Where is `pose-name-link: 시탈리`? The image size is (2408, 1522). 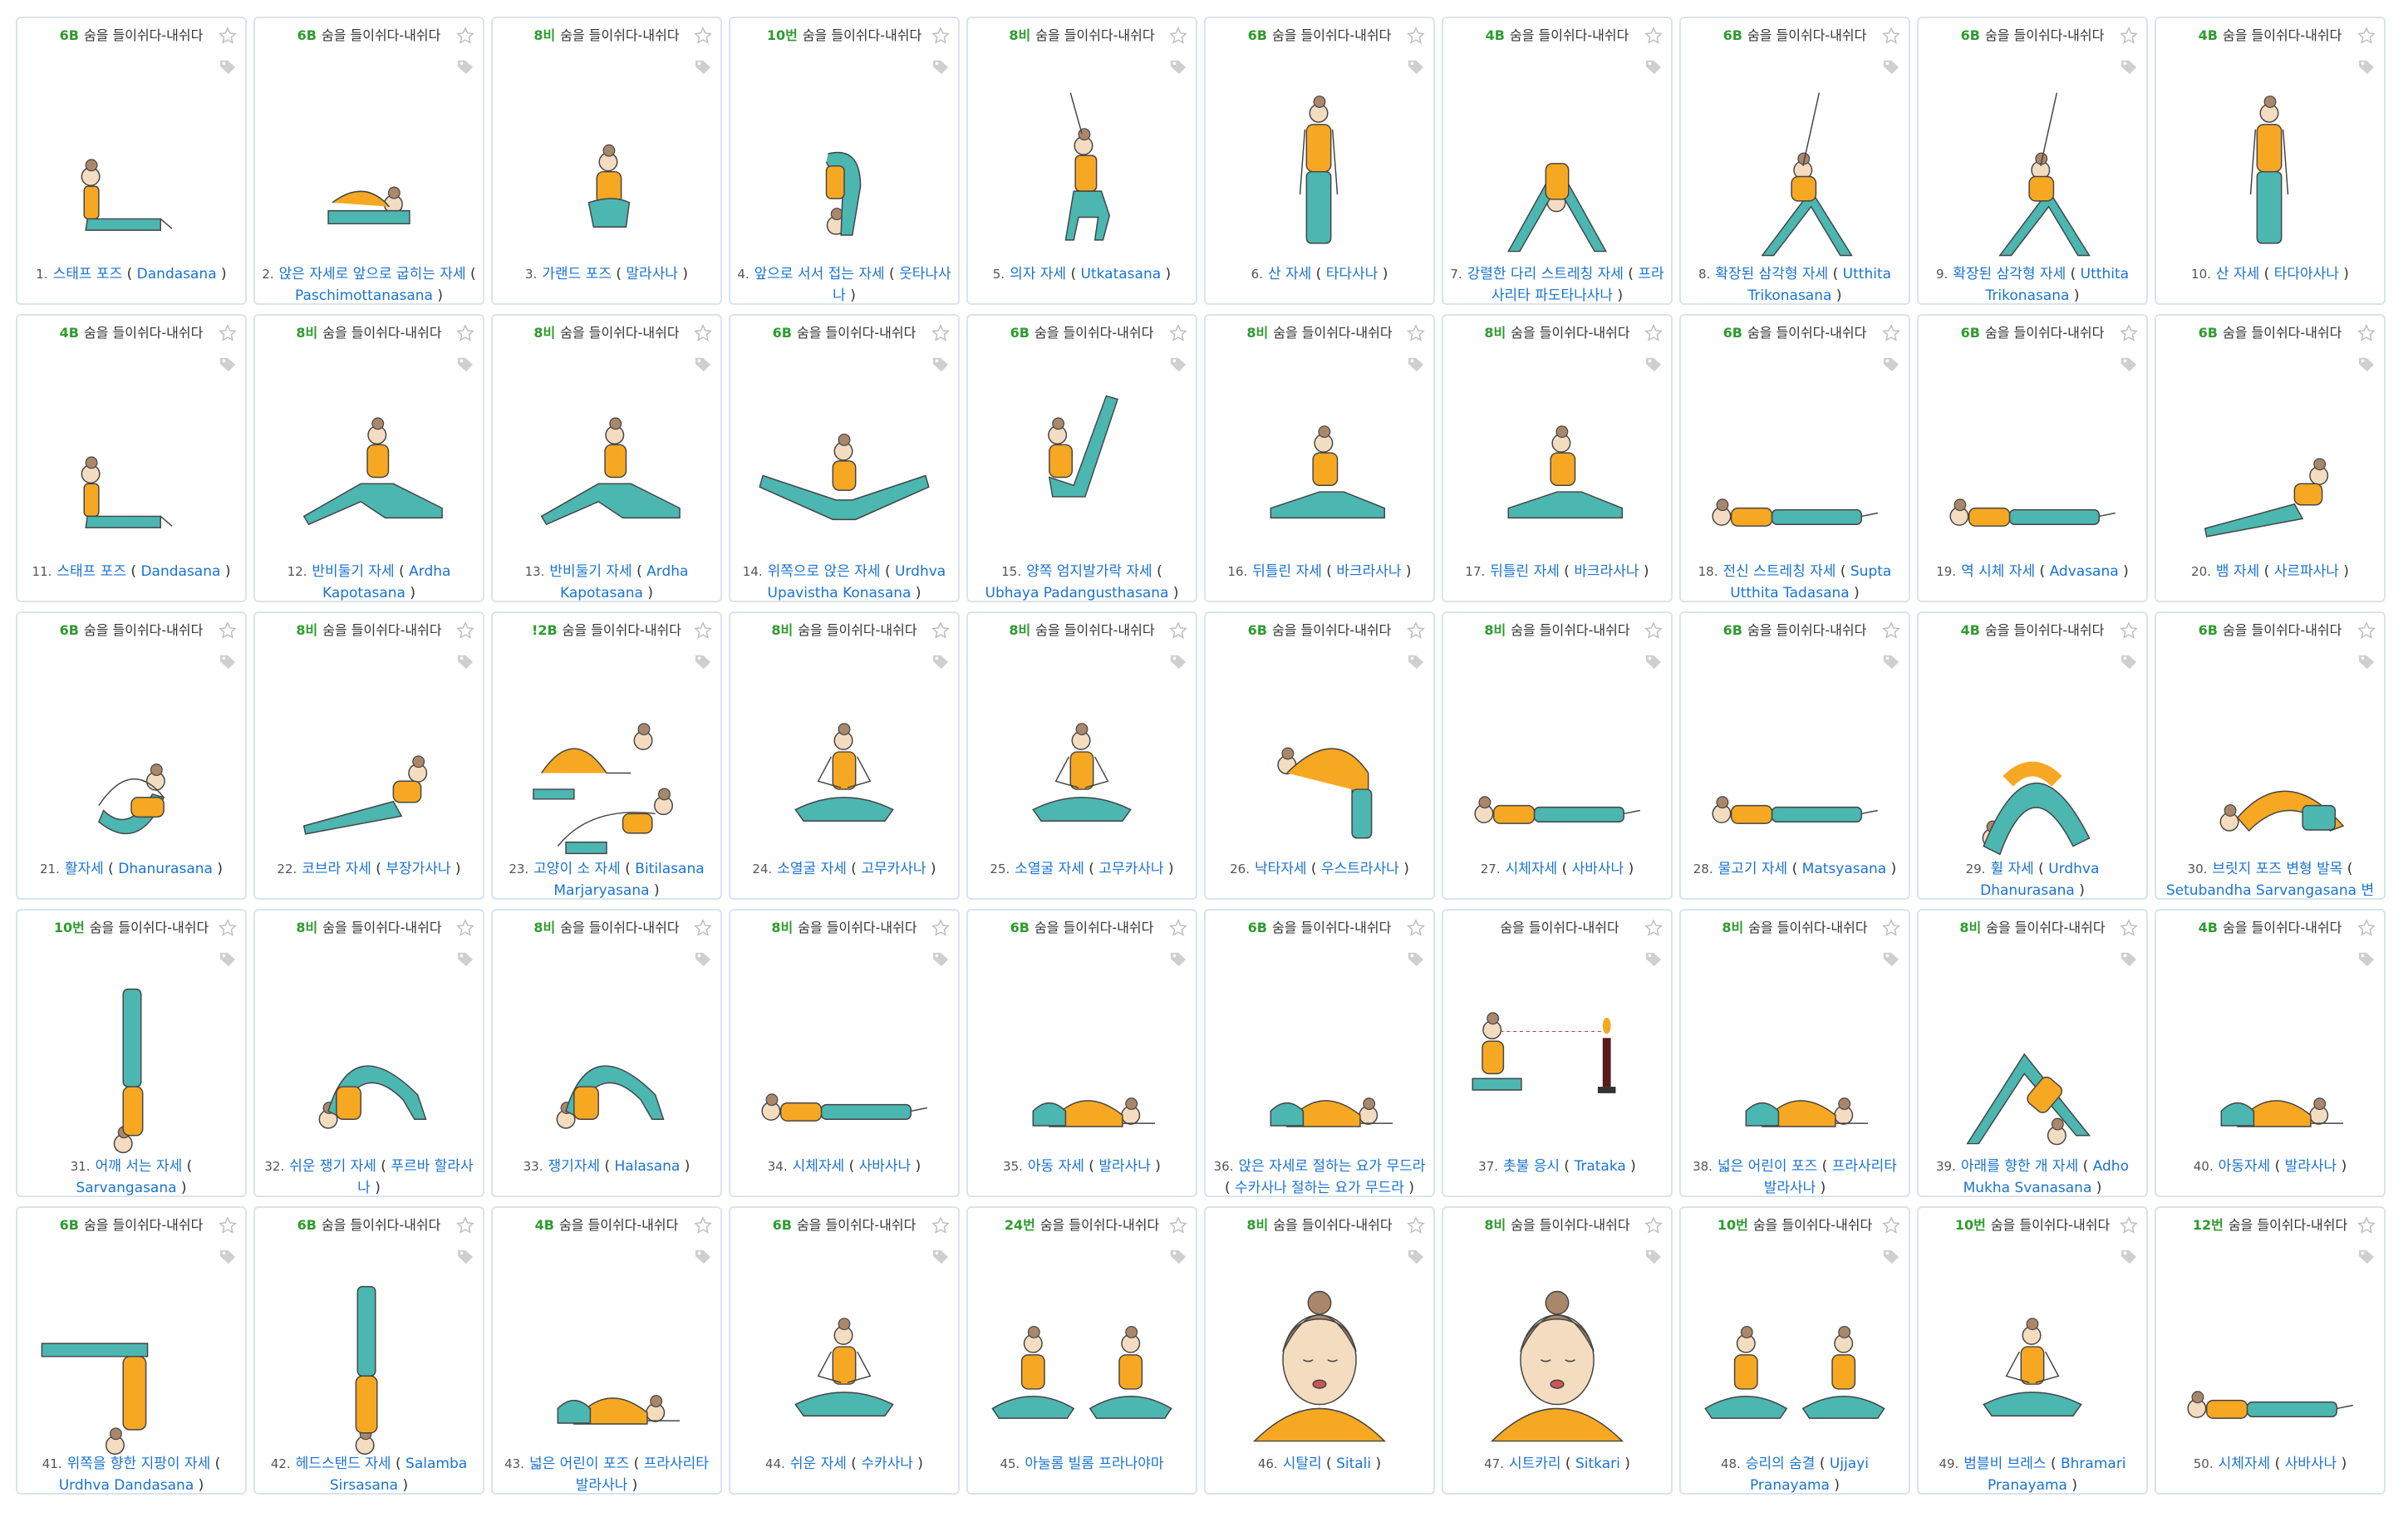 pose-name-link: 시탈리 is located at coordinates (1302, 1464).